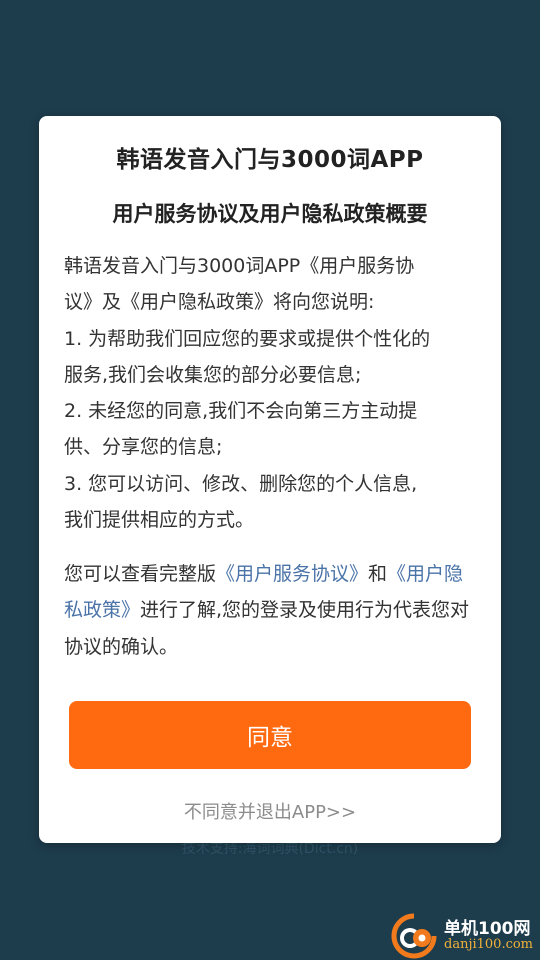  I want to click on terms-of-service-link: 《用户服务协议》, so click(292, 574).